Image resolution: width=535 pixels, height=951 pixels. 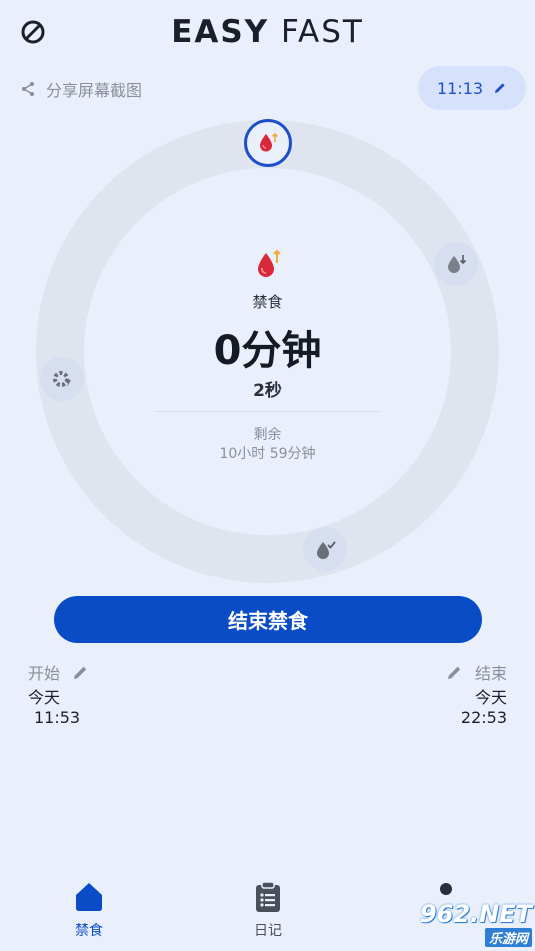 What do you see at coordinates (483, 717) in the screenshot?
I see `end-time: 22:53` at bounding box center [483, 717].